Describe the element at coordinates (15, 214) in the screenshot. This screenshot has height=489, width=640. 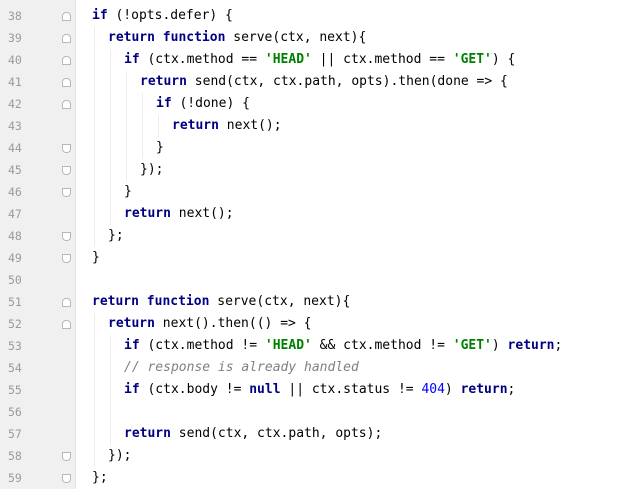
I see `line-number: 47` at that location.